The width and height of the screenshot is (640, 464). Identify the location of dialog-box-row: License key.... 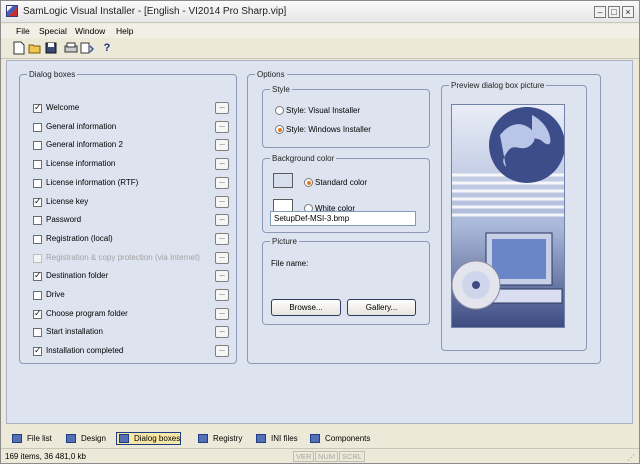
(133, 202).